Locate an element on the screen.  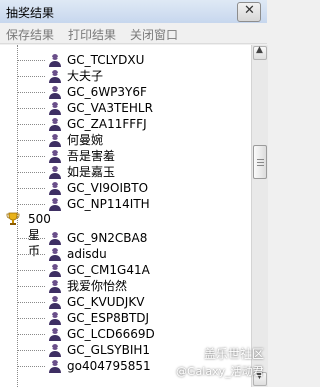
list-item-label: GC_VA3TEHLR is located at coordinates (110, 108).